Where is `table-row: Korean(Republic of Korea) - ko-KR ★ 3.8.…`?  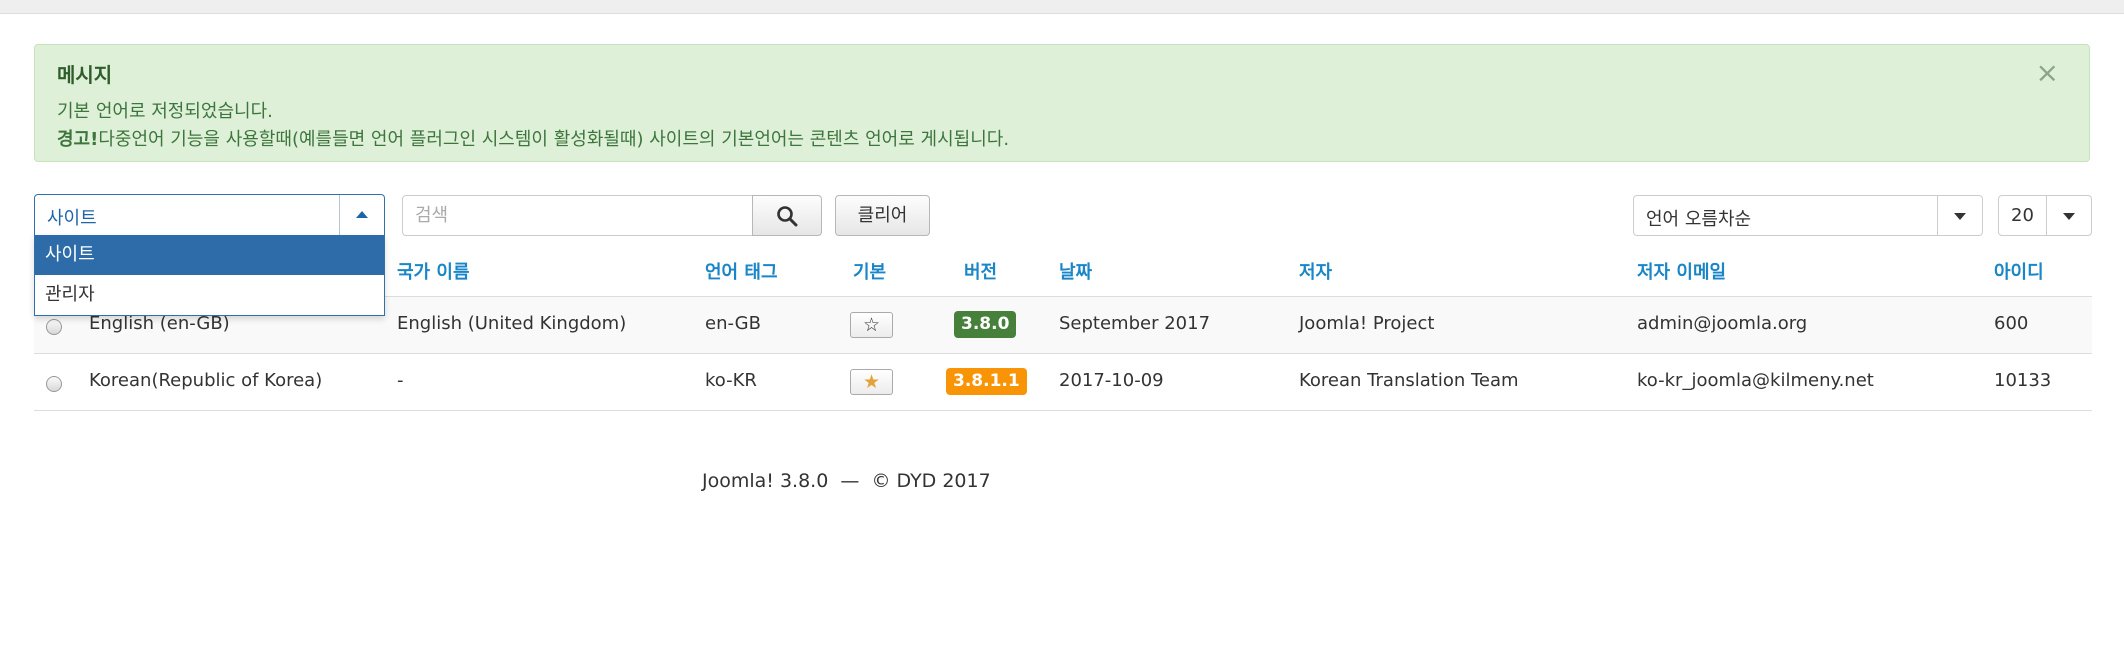 table-row: Korean(Republic of Korea) - ko-KR ★ 3.8.… is located at coordinates (1063, 382).